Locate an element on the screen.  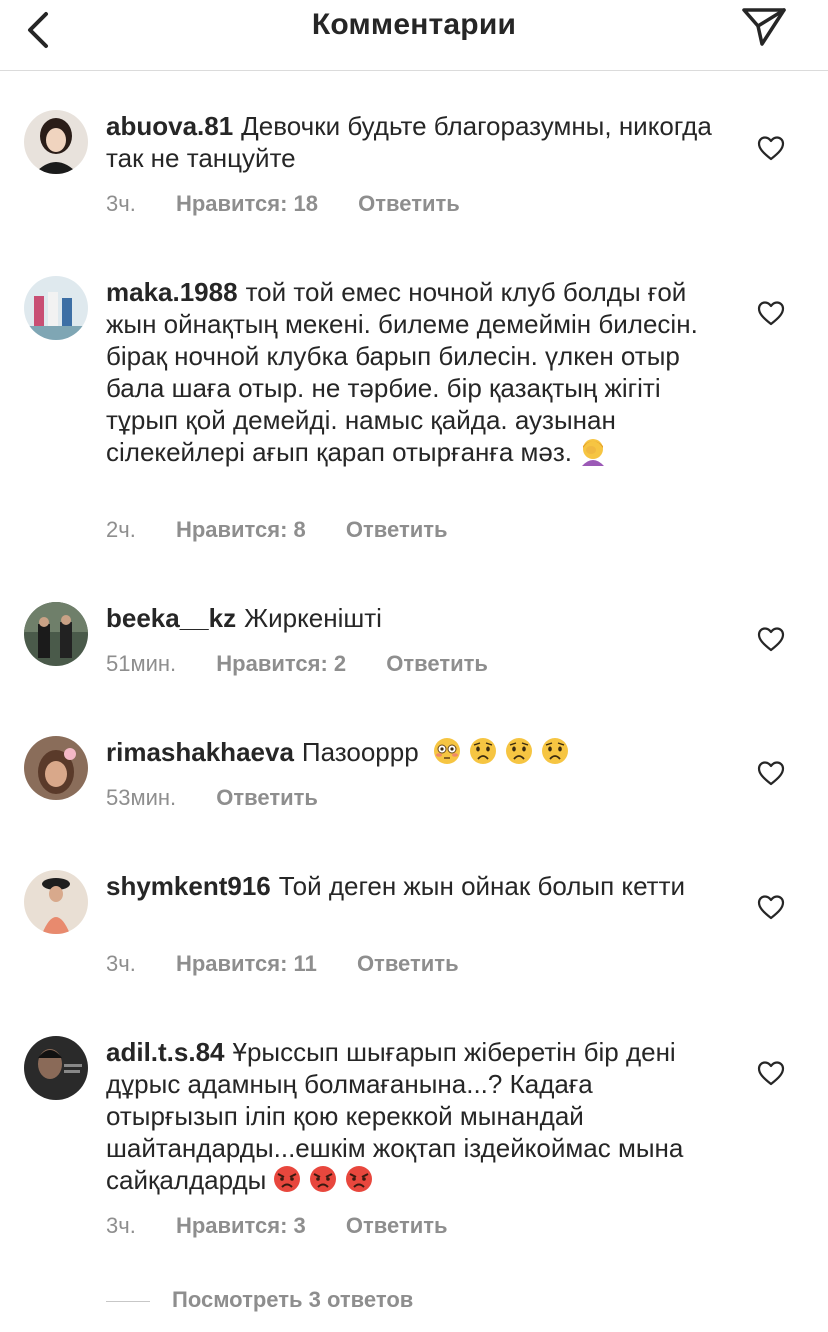
comment-time: 53мин. is located at coordinates (141, 797).